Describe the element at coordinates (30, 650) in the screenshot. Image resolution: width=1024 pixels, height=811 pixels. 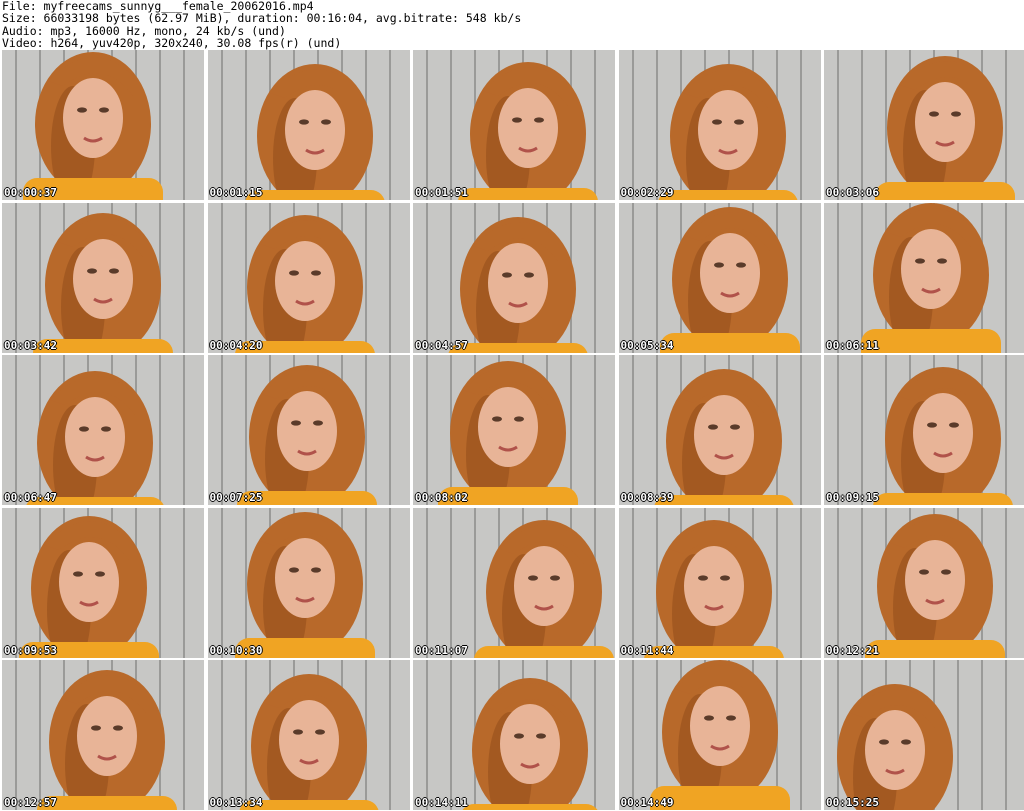
I see `thumbnail-timestamp: 00:09:53` at that location.